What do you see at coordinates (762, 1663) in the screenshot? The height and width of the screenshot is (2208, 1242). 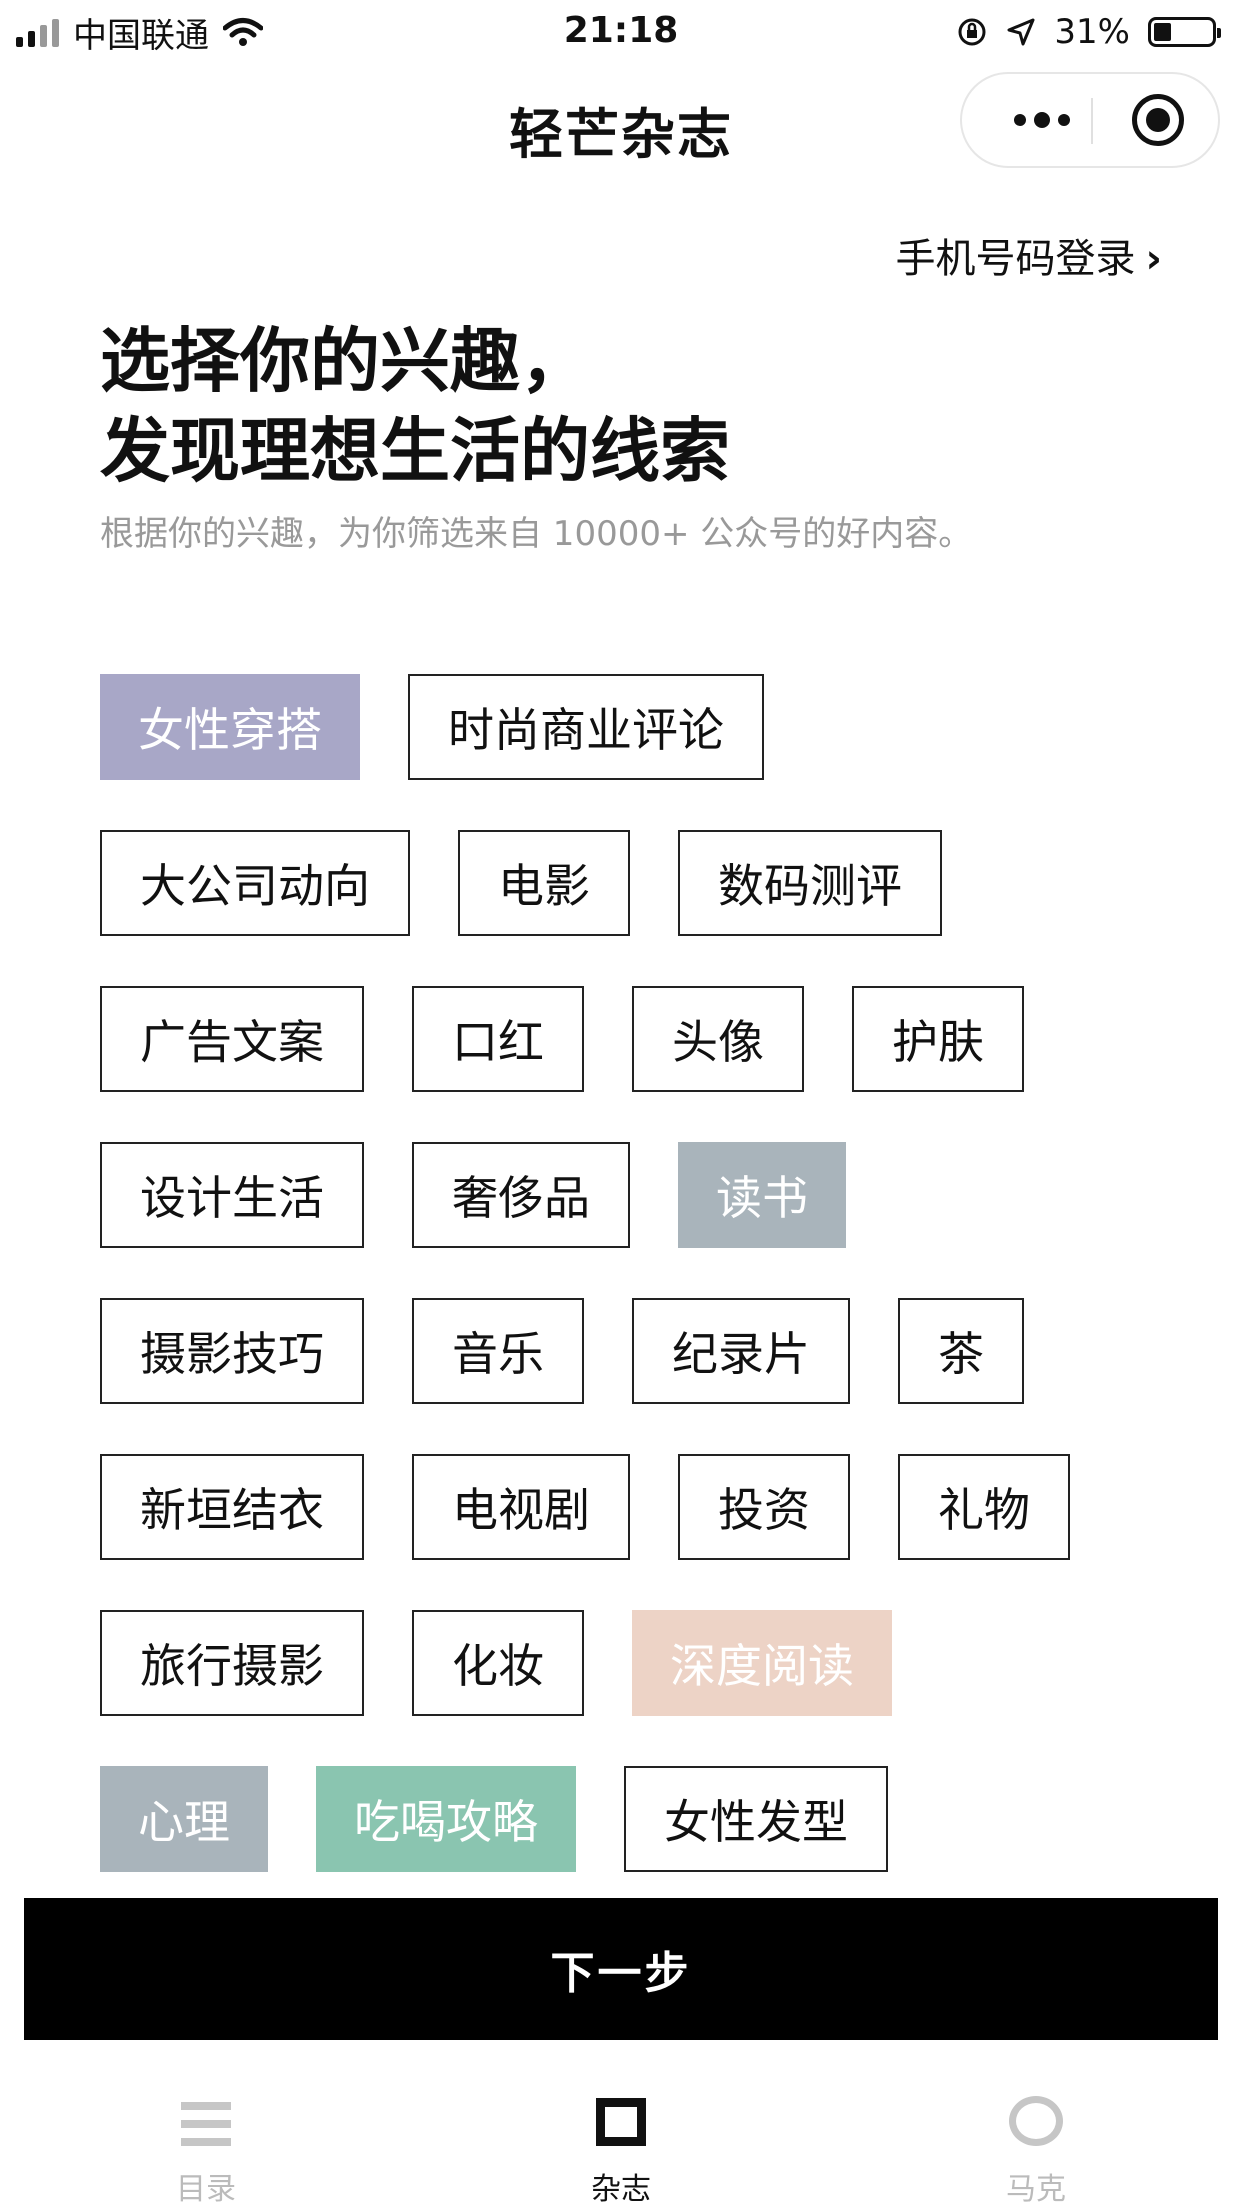 I see `interest-tag: 深度阅读` at bounding box center [762, 1663].